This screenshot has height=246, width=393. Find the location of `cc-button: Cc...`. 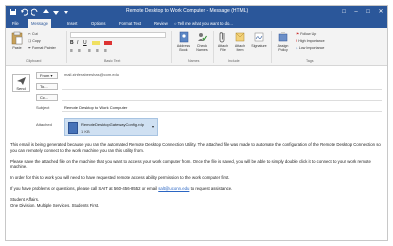

cc-button: Cc... is located at coordinates (47, 97).